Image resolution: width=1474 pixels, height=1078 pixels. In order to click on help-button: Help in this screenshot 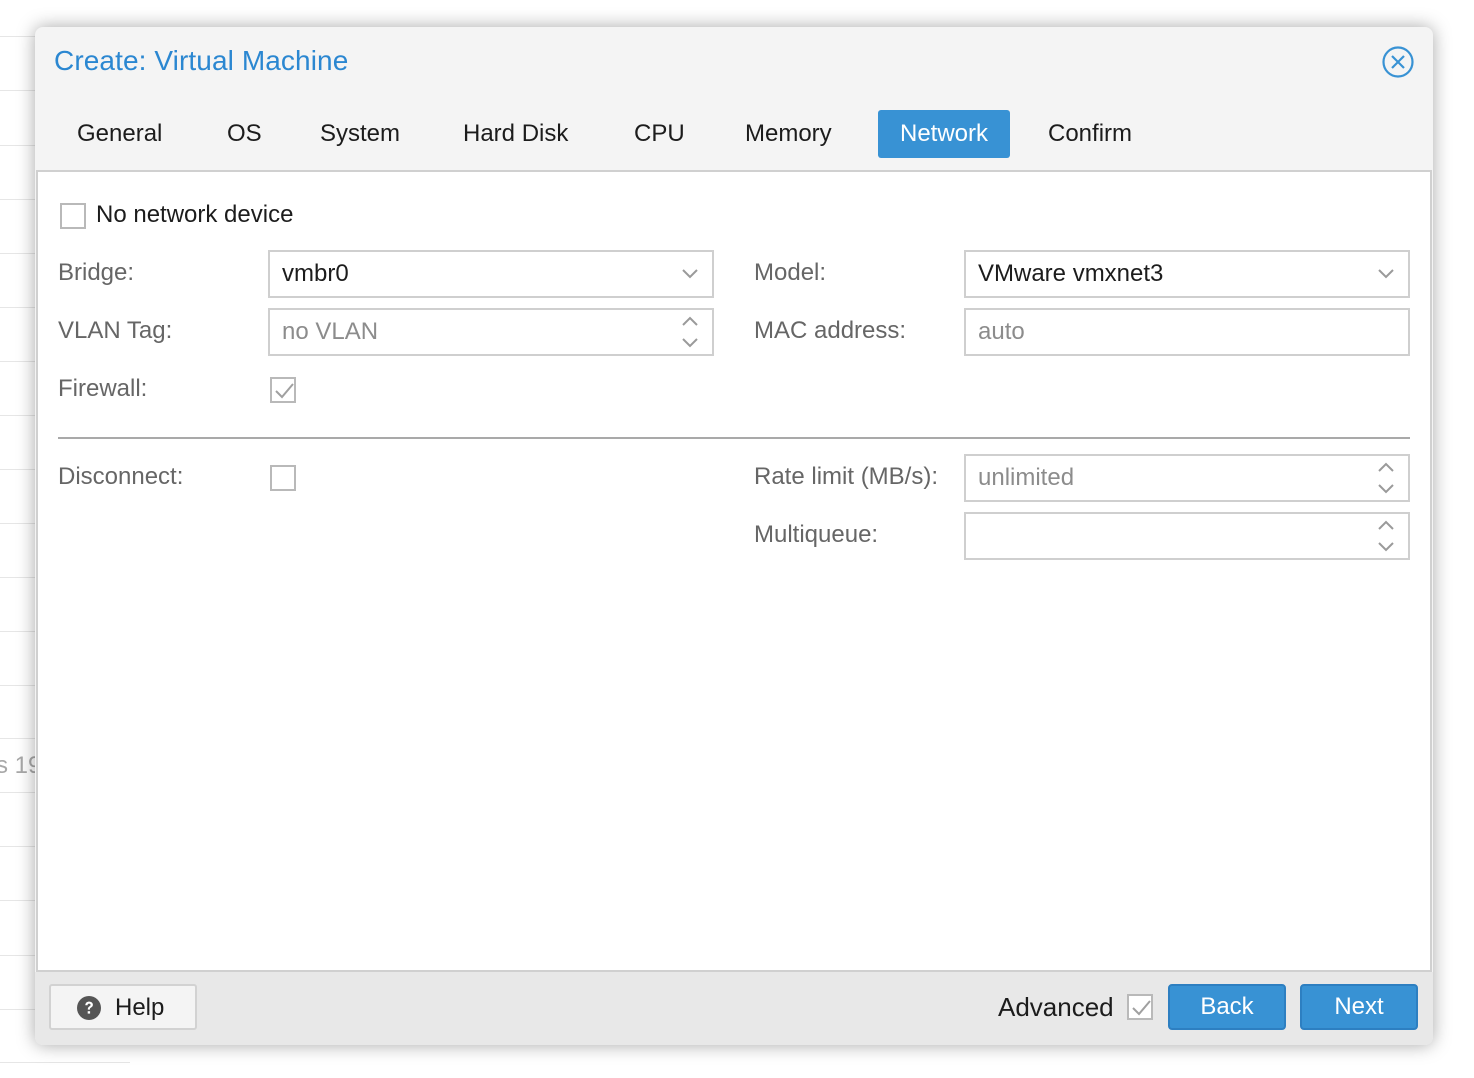, I will do `click(123, 1007)`.